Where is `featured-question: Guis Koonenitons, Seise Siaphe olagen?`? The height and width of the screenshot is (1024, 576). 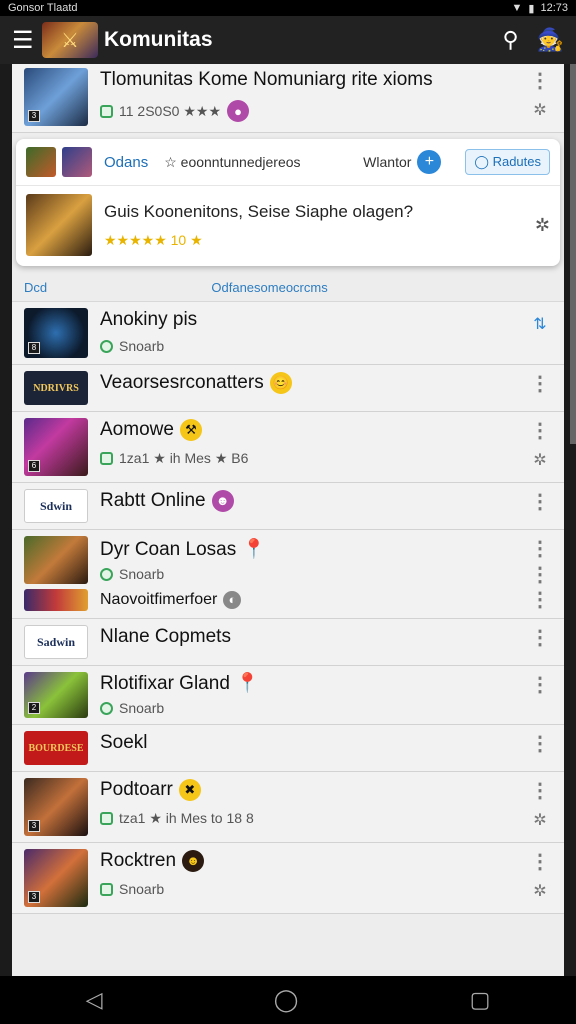
featured-question: Guis Koonenitons, Seise Siaphe olagen? is located at coordinates (259, 211).